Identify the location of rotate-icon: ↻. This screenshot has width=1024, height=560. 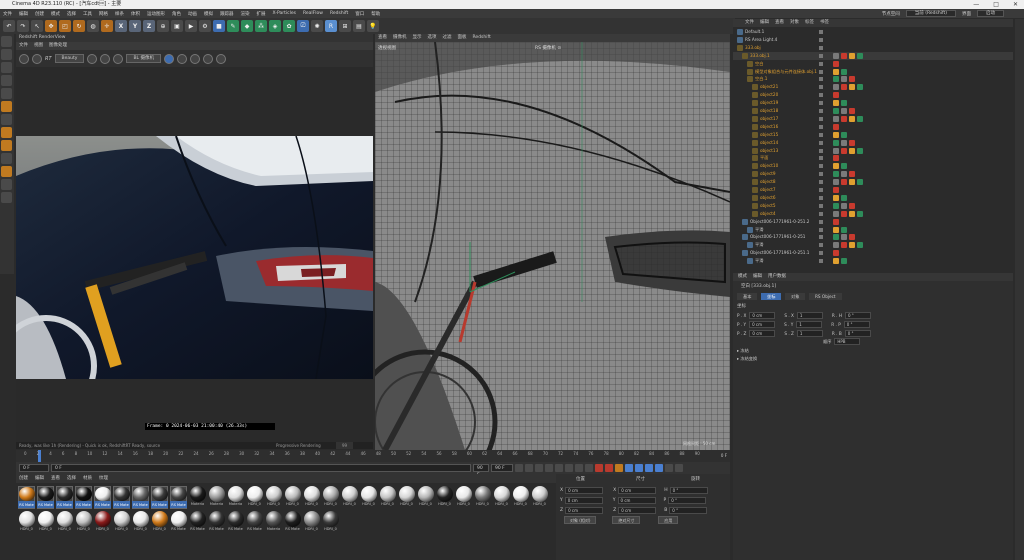
(79, 26).